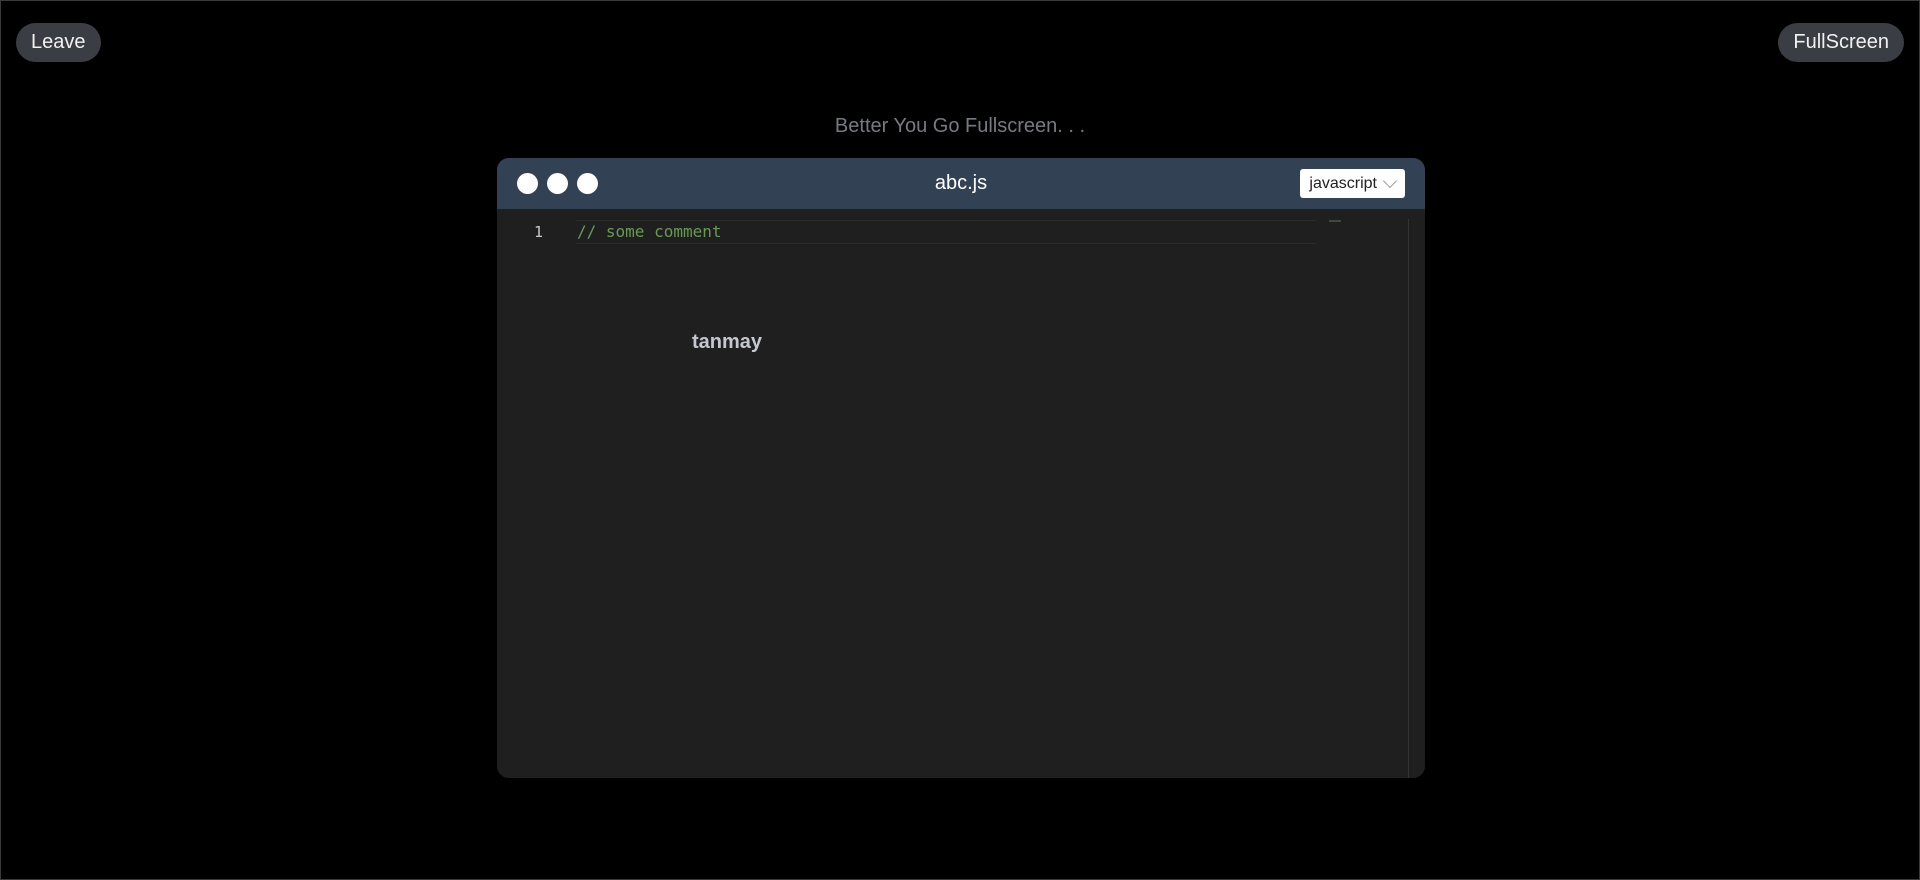  What do you see at coordinates (1416, 498) in the screenshot?
I see `vertical-scrollbar` at bounding box center [1416, 498].